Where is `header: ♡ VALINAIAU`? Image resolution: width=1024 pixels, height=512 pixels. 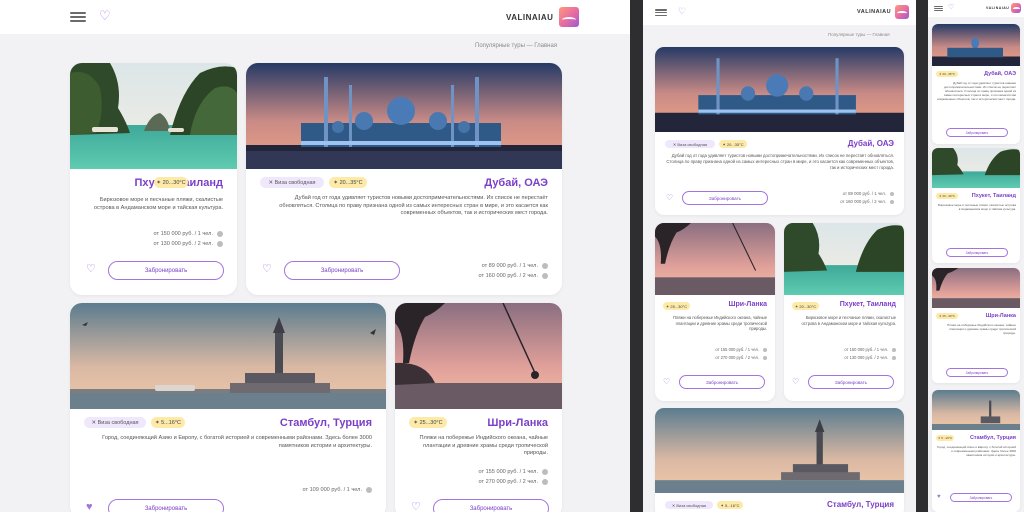 header: ♡ VALINAIAU is located at coordinates (315, 17).